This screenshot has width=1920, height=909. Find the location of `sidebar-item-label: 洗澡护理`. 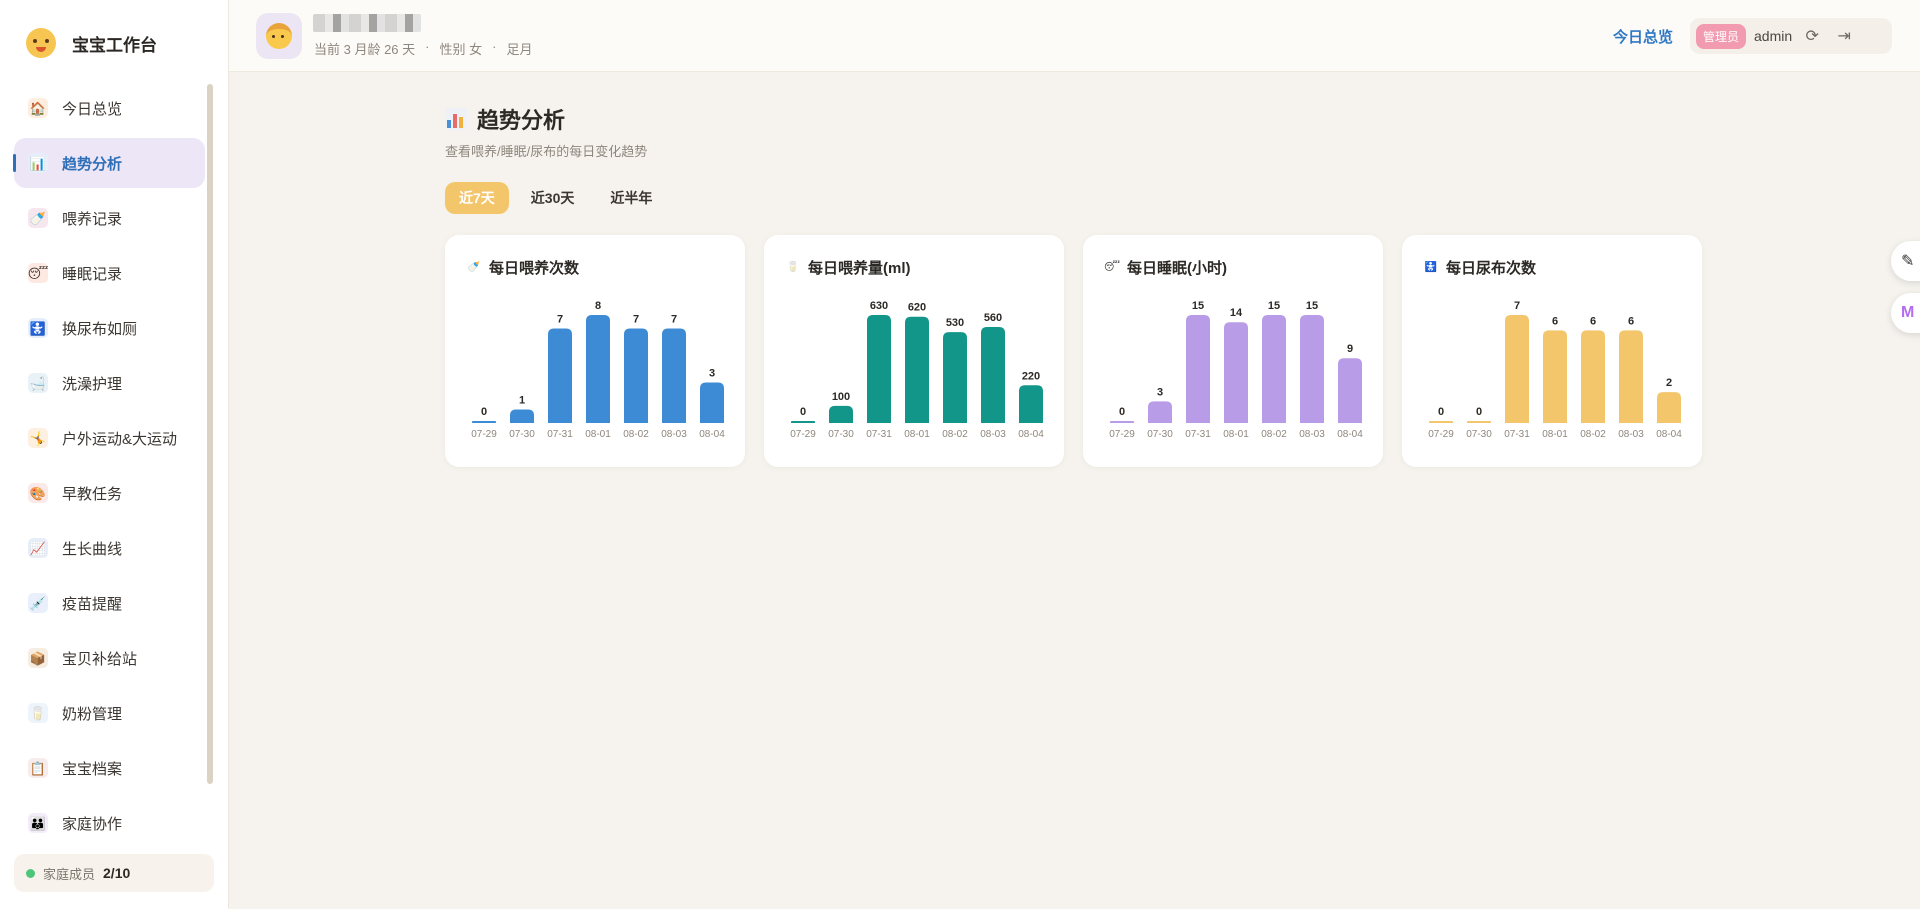

sidebar-item-label: 洗澡护理 is located at coordinates (92, 384).